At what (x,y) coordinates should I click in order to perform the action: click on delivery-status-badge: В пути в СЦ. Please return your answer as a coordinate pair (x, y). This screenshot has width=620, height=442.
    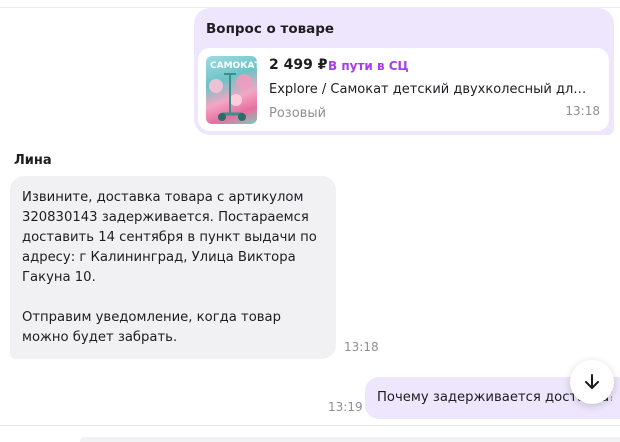
    Looking at the image, I should click on (368, 66).